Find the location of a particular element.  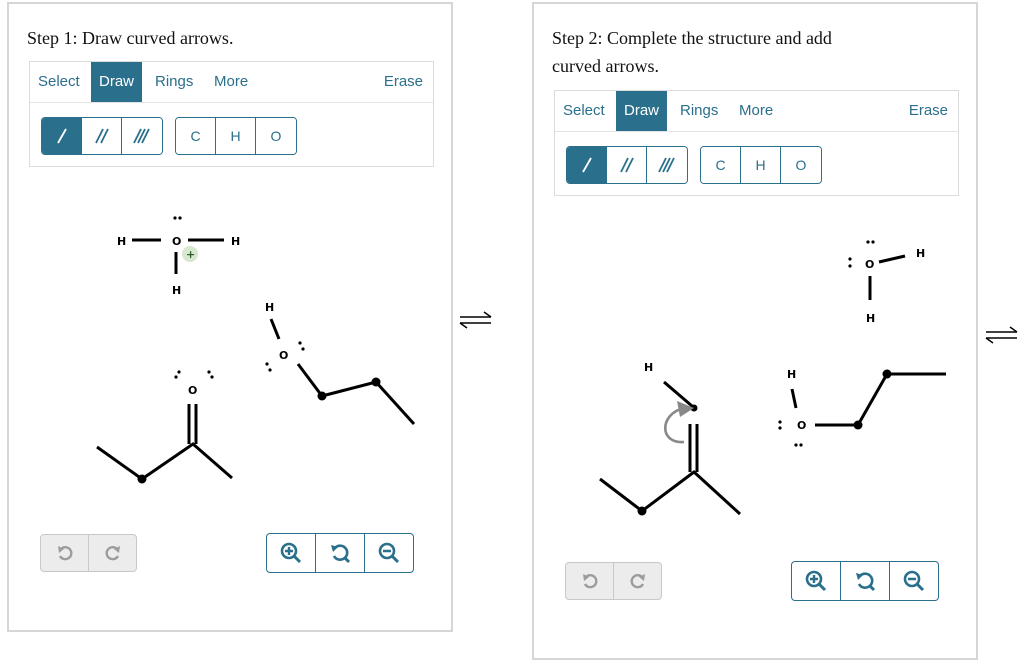

charge-plus-label: + is located at coordinates (190, 254).